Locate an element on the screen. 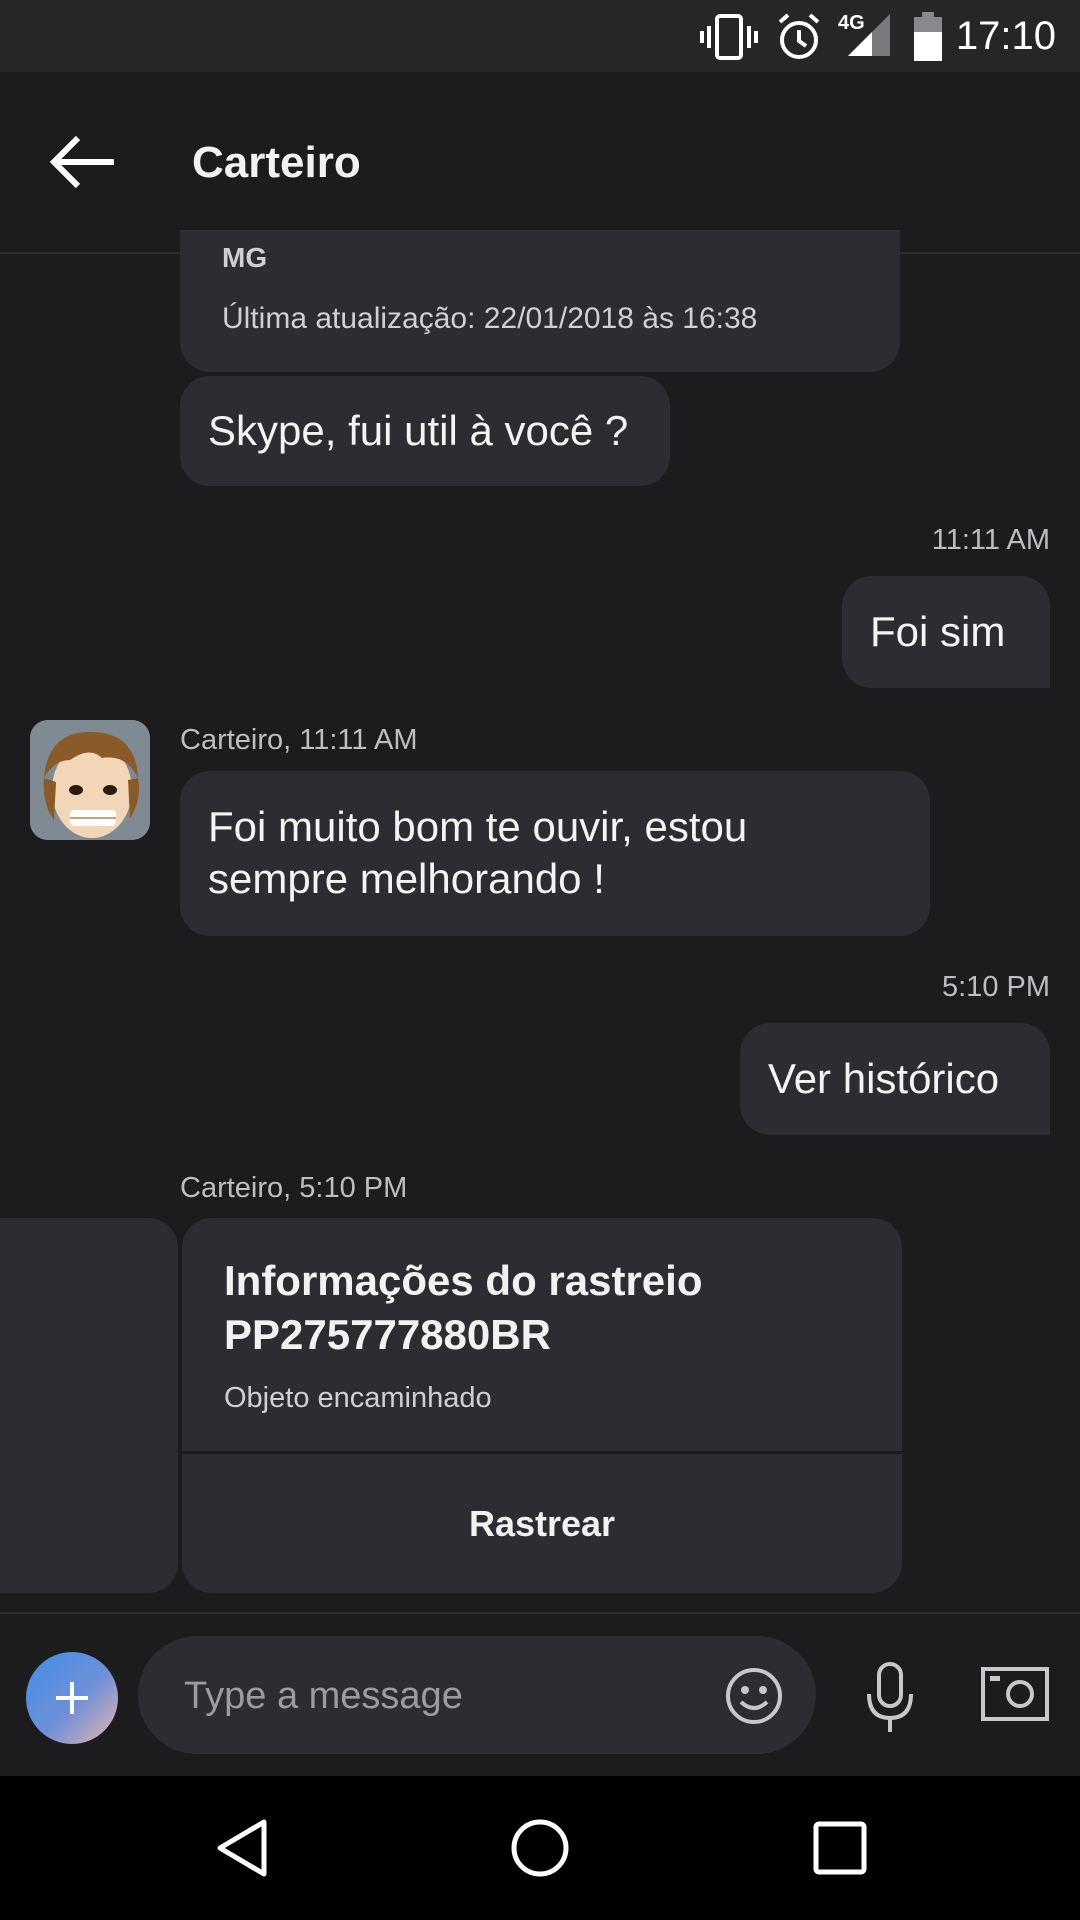  bot-avatar-icon is located at coordinates (90, 780).